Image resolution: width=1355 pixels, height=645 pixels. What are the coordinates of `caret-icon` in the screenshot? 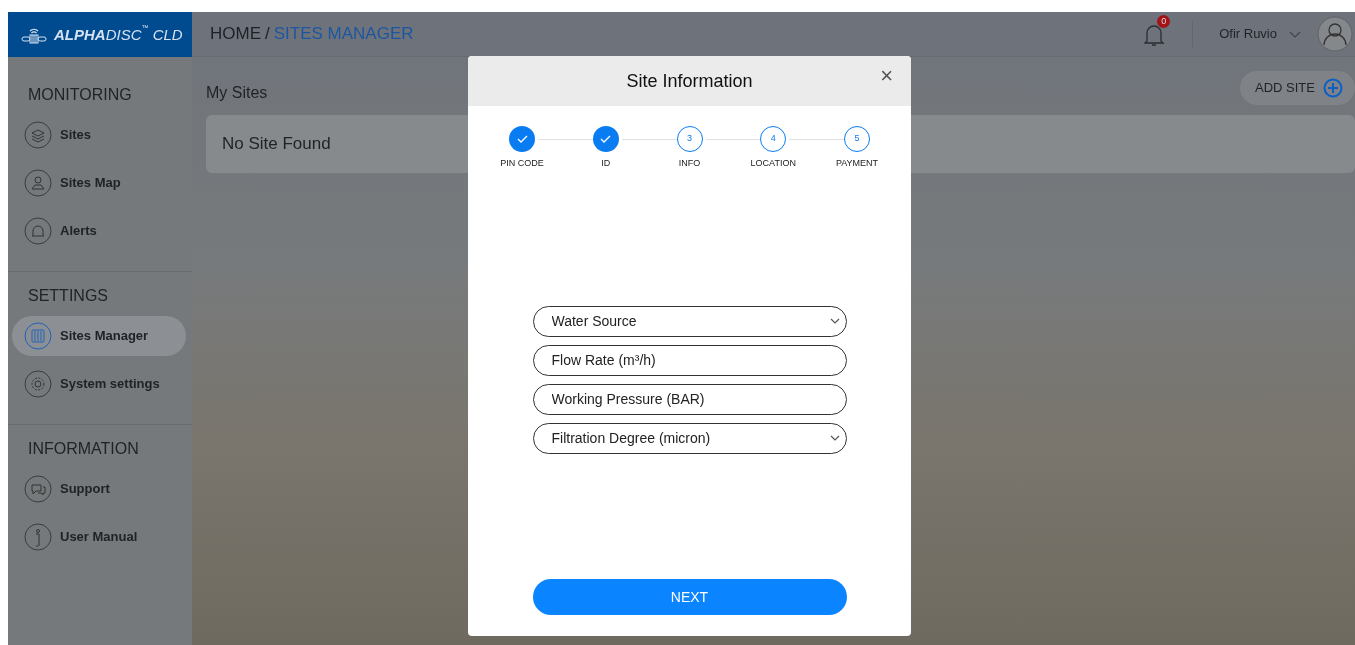 It's located at (1295, 34).